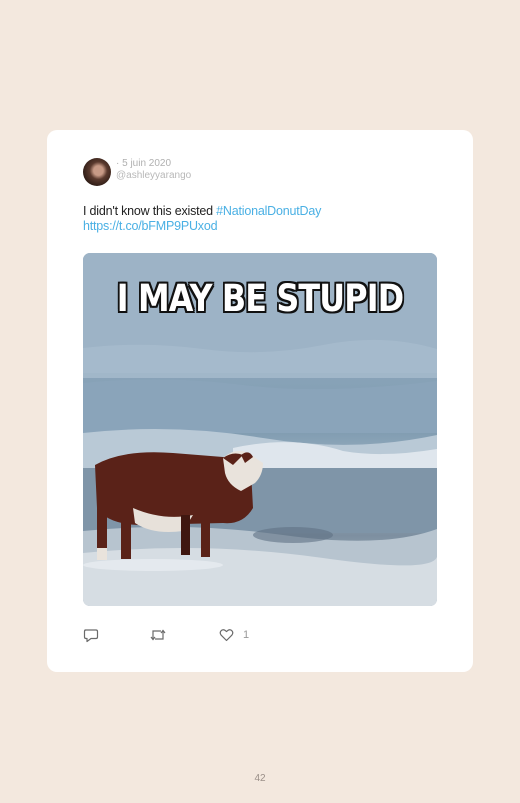 The width and height of the screenshot is (520, 803). What do you see at coordinates (268, 211) in the screenshot?
I see `hashtag-link: #NationalDonutDay` at bounding box center [268, 211].